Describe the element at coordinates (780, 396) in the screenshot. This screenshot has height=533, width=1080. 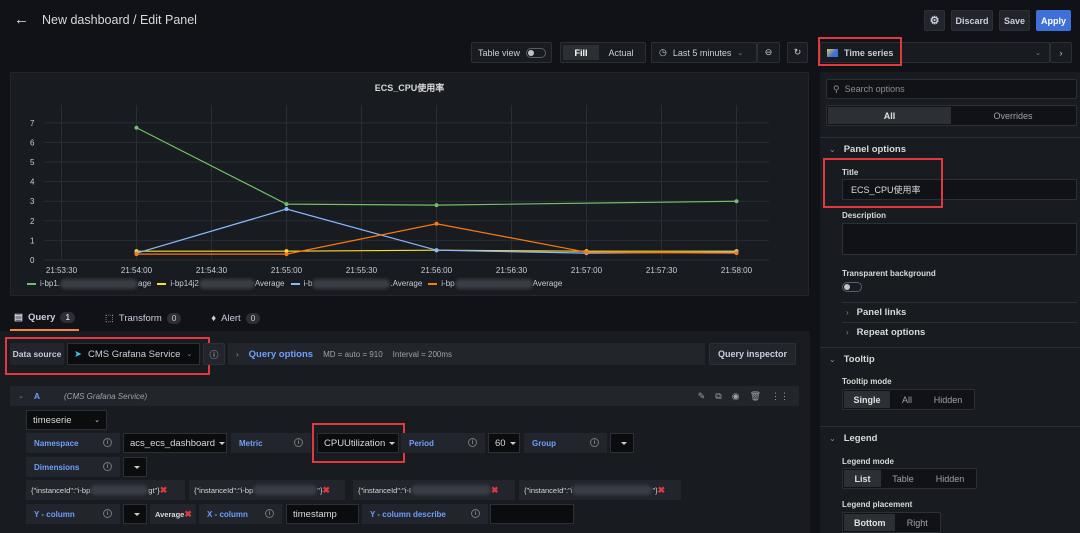
I see `drag-handle-icon: ⋮⋮` at that location.